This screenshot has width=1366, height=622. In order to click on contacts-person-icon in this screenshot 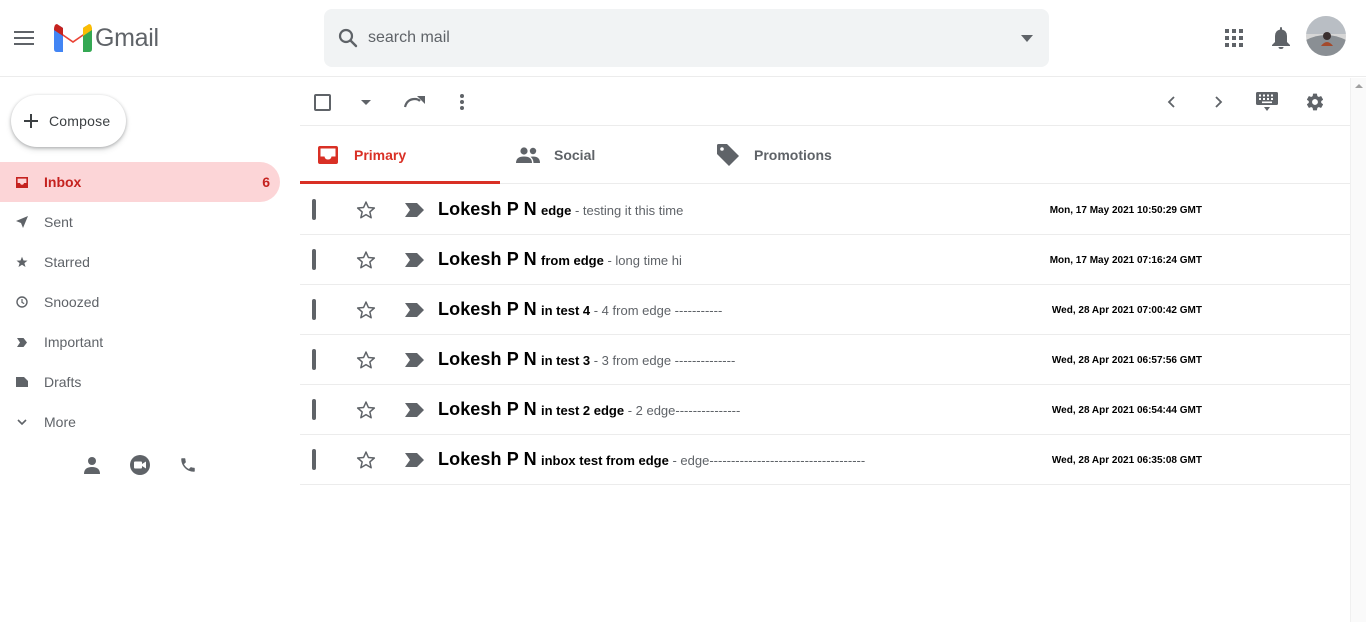, I will do `click(92, 465)`.